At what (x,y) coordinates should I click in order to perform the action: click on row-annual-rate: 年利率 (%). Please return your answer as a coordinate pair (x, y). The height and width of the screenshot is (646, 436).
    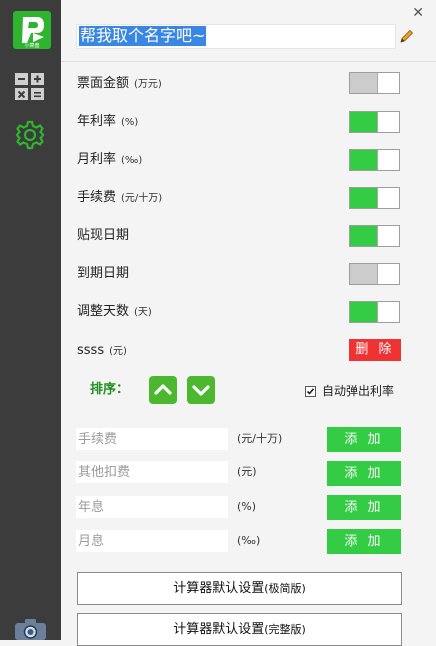
    Looking at the image, I should click on (107, 122).